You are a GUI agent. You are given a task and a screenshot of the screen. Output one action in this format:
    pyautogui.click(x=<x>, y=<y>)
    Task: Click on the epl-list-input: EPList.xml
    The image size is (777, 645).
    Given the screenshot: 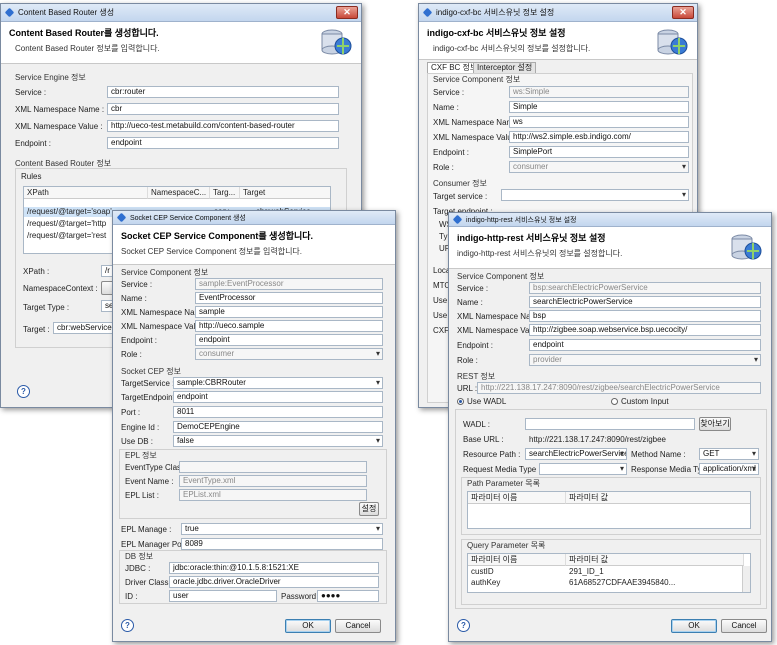 What is the action you would take?
    pyautogui.click(x=273, y=495)
    